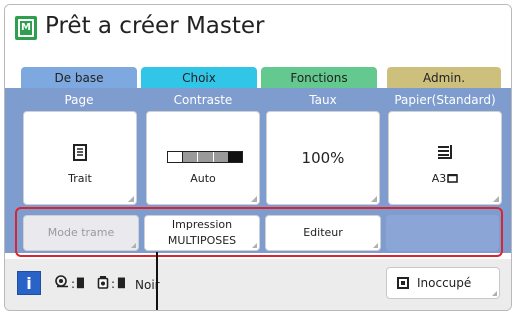 The height and width of the screenshot is (313, 514). I want to click on impression-multiposes-button: Impression MULTIPOSES, so click(202, 233).